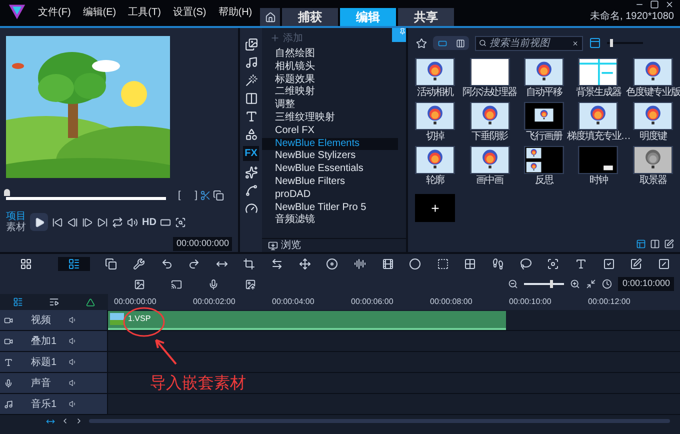 The width and height of the screenshot is (680, 434). Describe the element at coordinates (72, 222) in the screenshot. I see `step-back-icon` at that location.